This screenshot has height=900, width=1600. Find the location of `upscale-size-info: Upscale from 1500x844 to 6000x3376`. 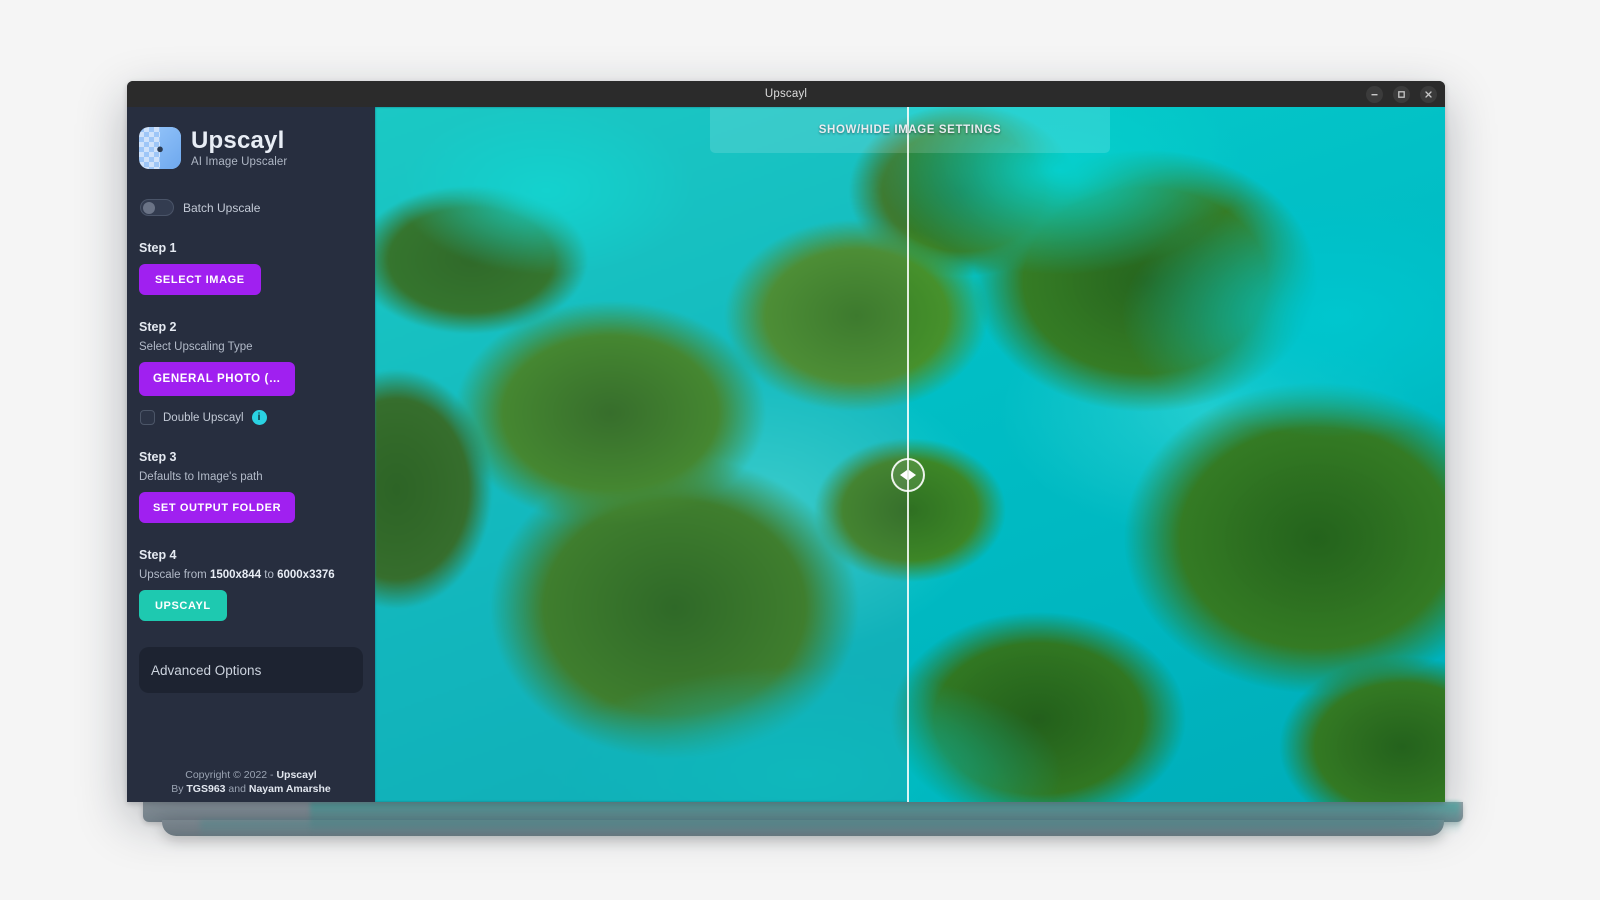

upscale-size-info: Upscale from 1500x844 to 6000x3376 is located at coordinates (251, 575).